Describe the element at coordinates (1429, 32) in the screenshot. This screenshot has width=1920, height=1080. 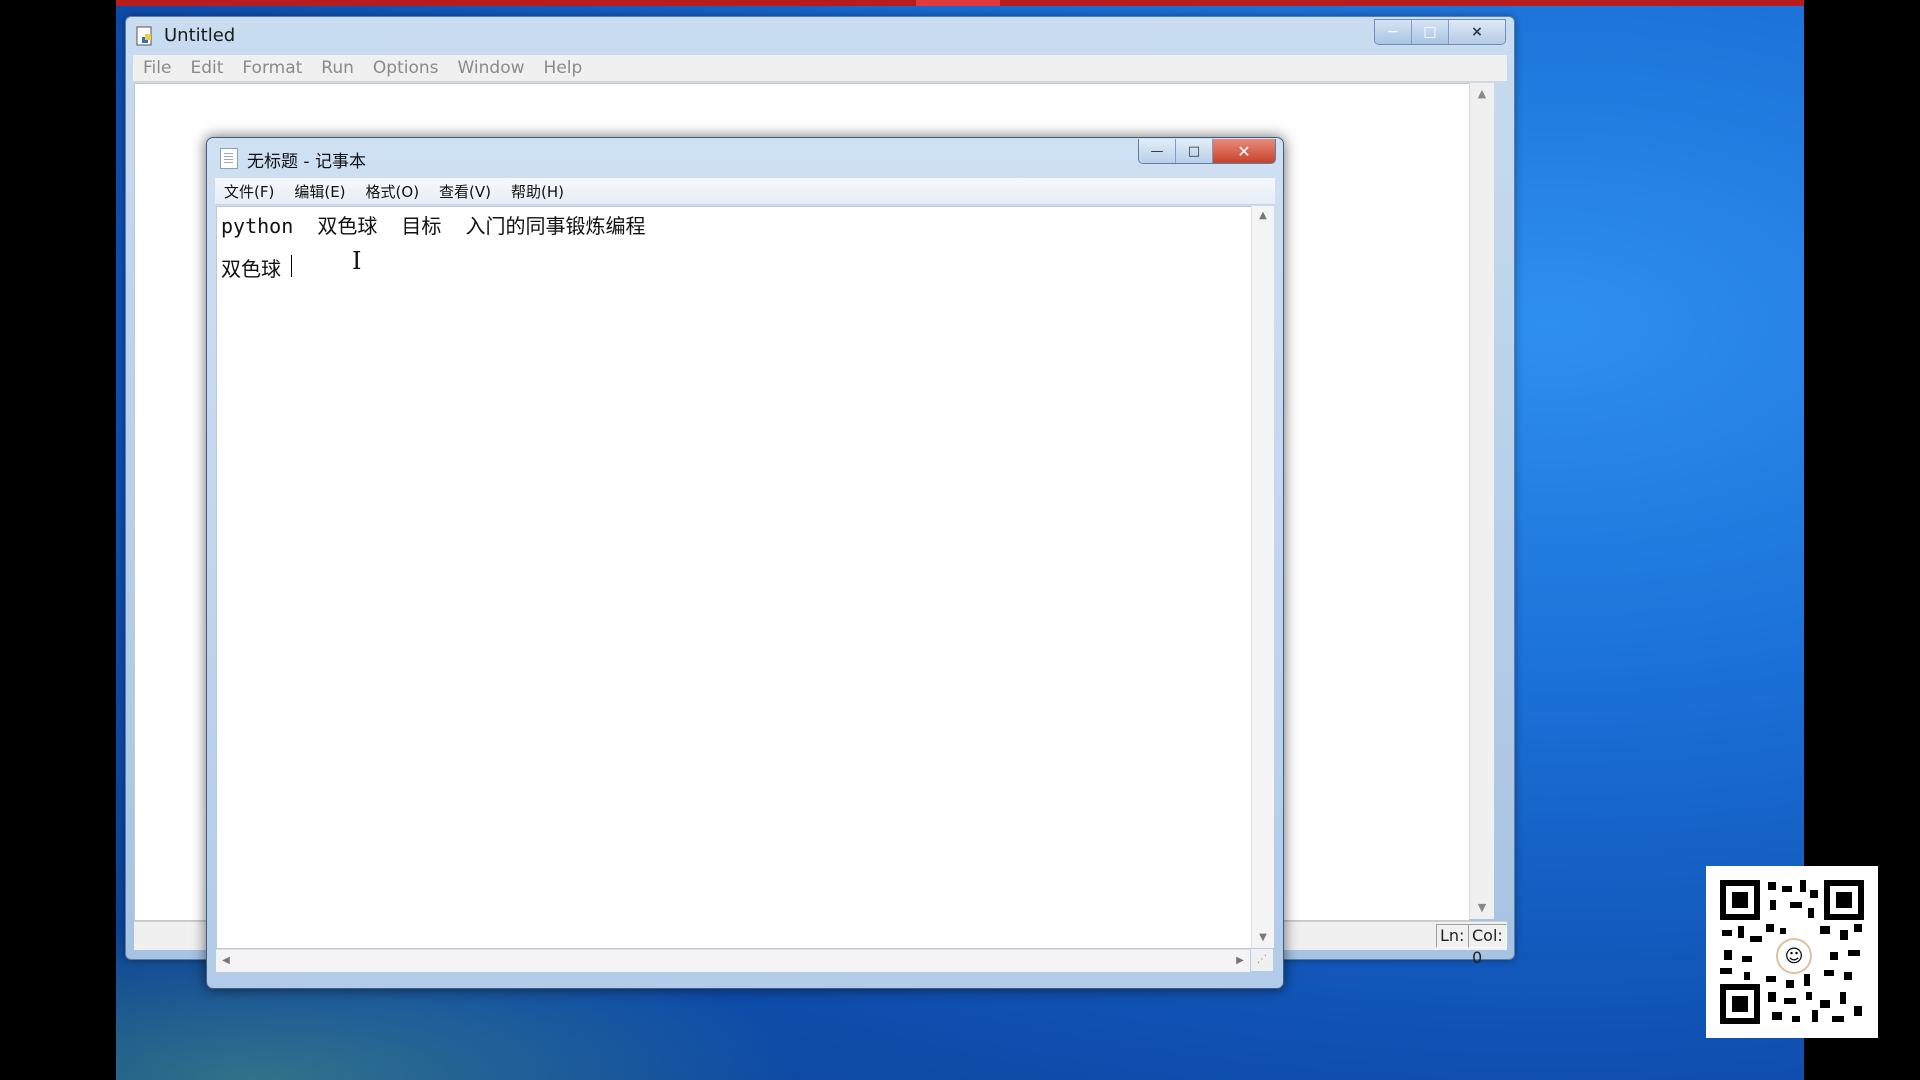
I see `maximize-button: □` at that location.